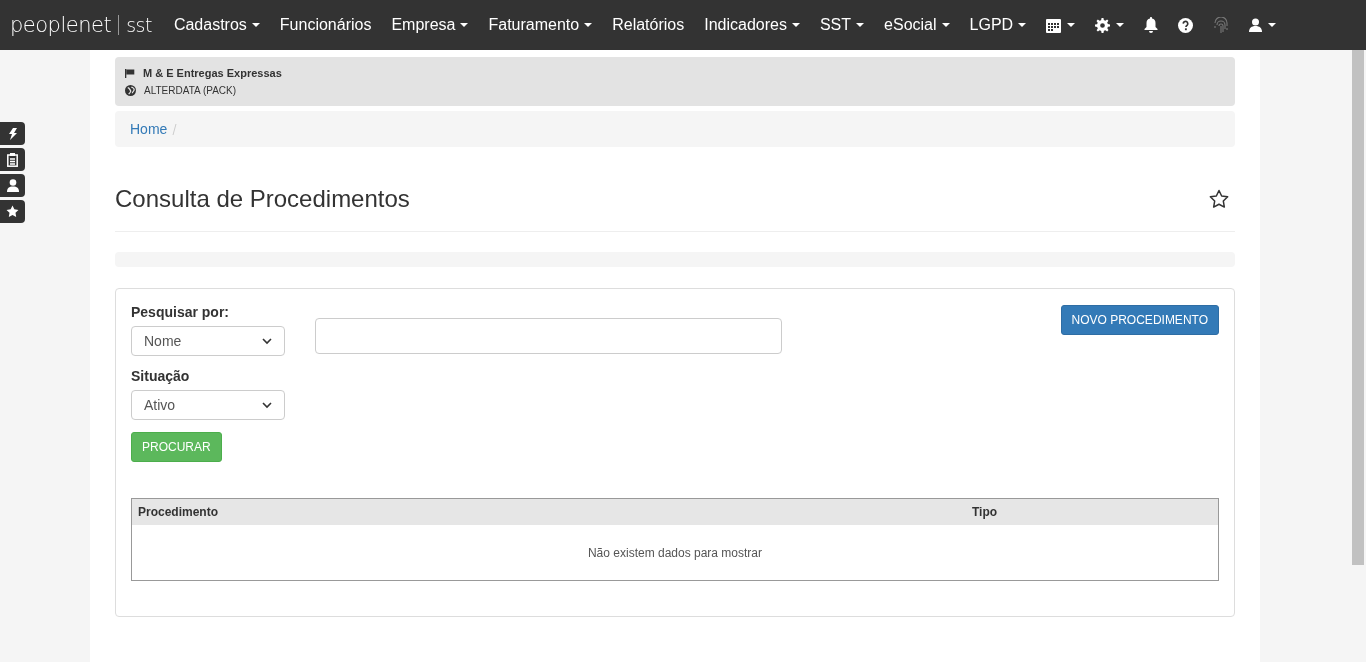 This screenshot has width=1366, height=662. I want to click on scrollbar, so click(1358, 307).